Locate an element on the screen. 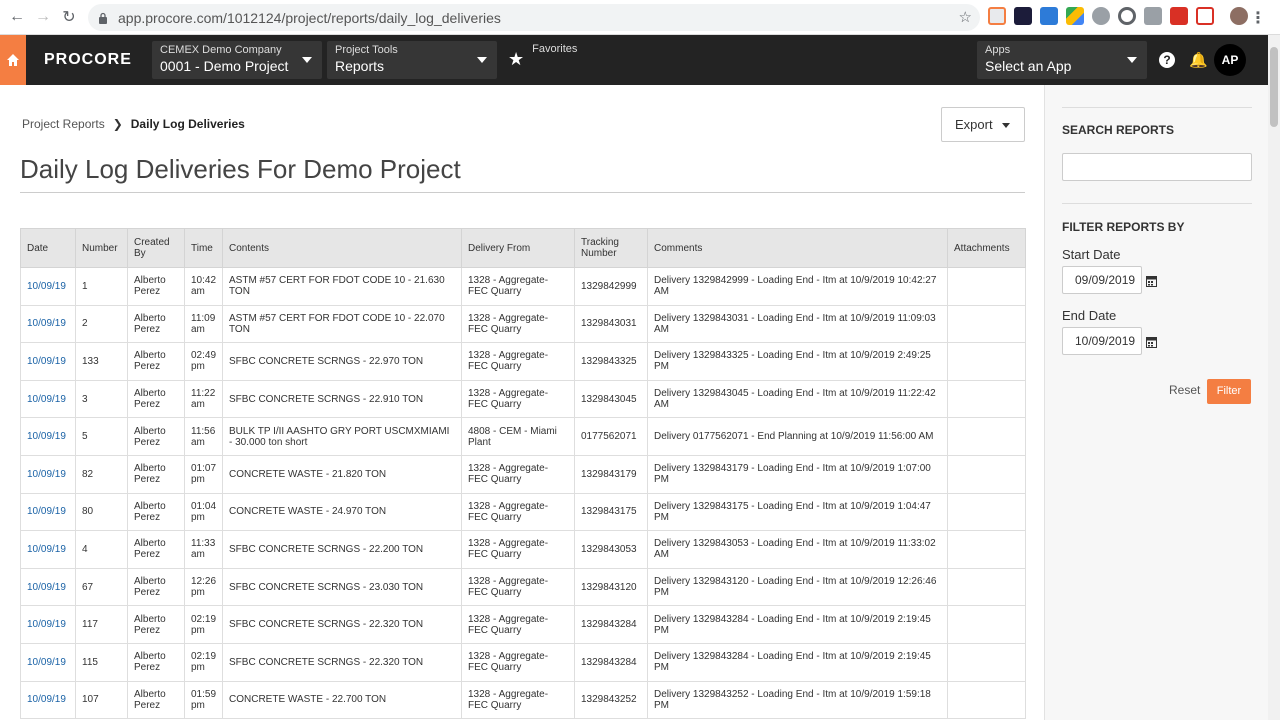  scrollbar-thumb is located at coordinates (1274, 87).